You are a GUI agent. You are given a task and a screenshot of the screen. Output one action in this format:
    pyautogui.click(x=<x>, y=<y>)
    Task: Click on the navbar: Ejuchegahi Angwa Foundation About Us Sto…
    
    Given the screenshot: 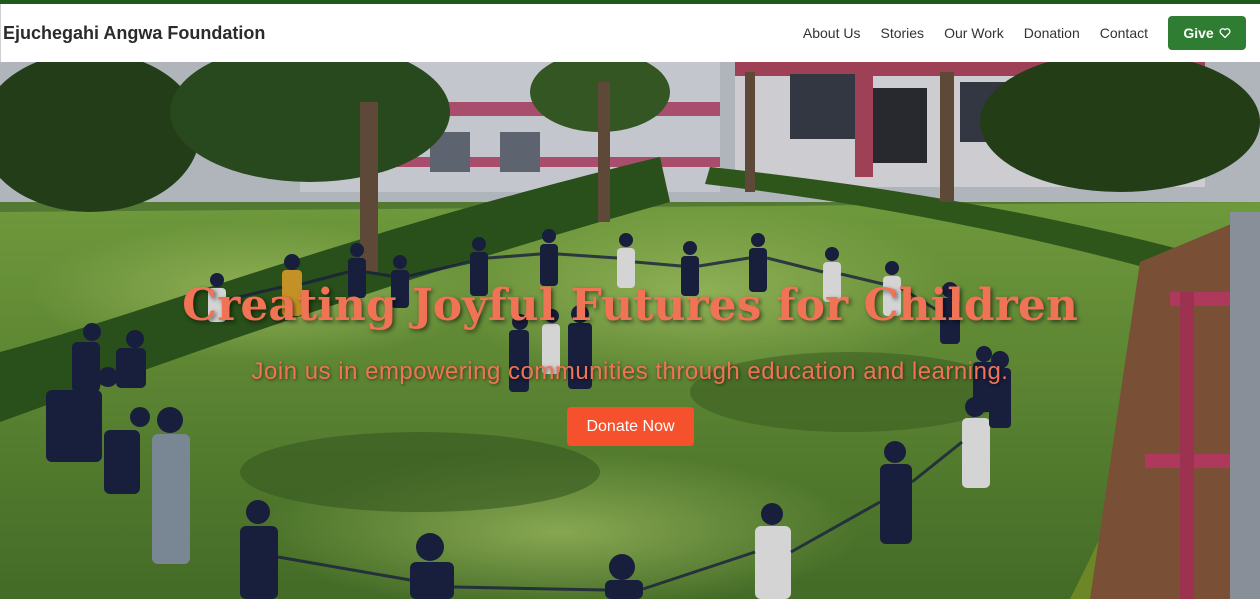 What is the action you would take?
    pyautogui.click(x=630, y=33)
    